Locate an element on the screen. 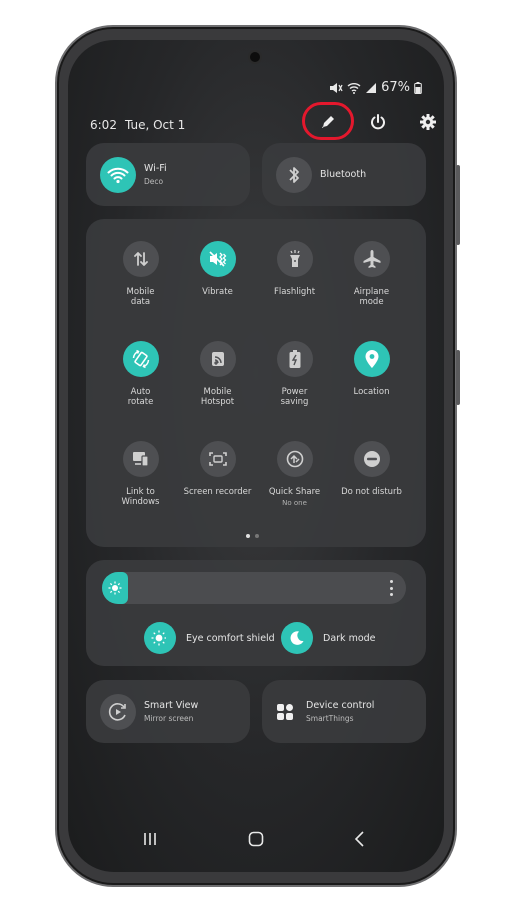 This screenshot has width=512, height=910. gear-icon is located at coordinates (428, 122).